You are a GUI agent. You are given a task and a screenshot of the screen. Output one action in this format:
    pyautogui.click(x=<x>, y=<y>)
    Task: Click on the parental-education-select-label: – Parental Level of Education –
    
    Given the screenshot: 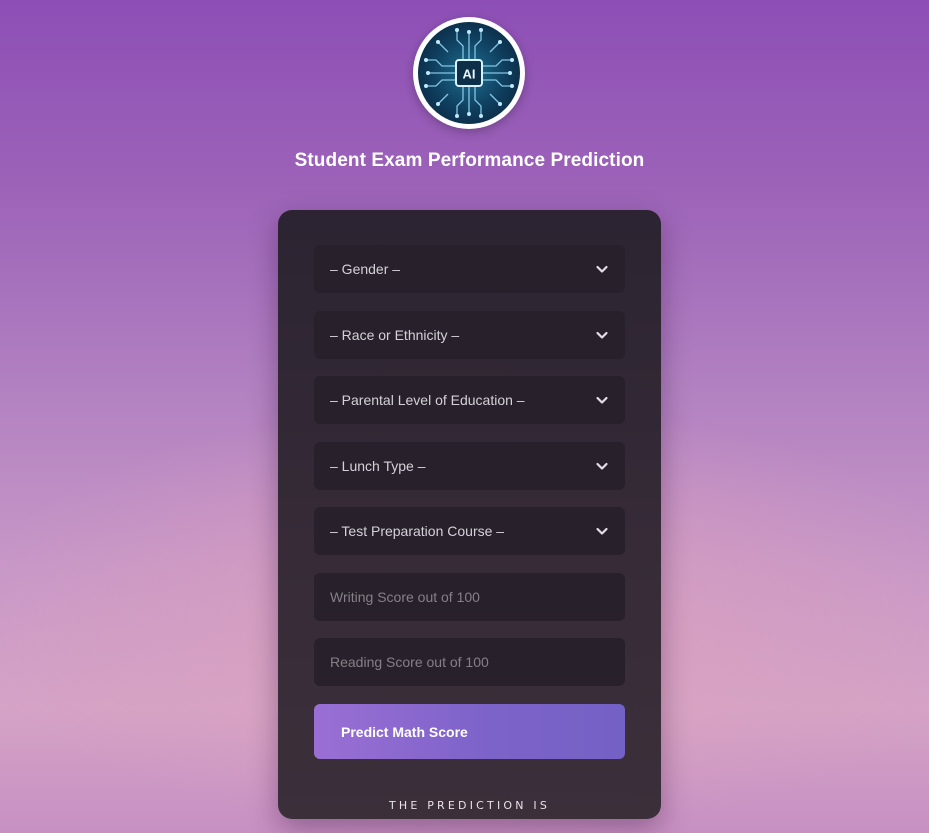 What is the action you would take?
    pyautogui.click(x=427, y=400)
    